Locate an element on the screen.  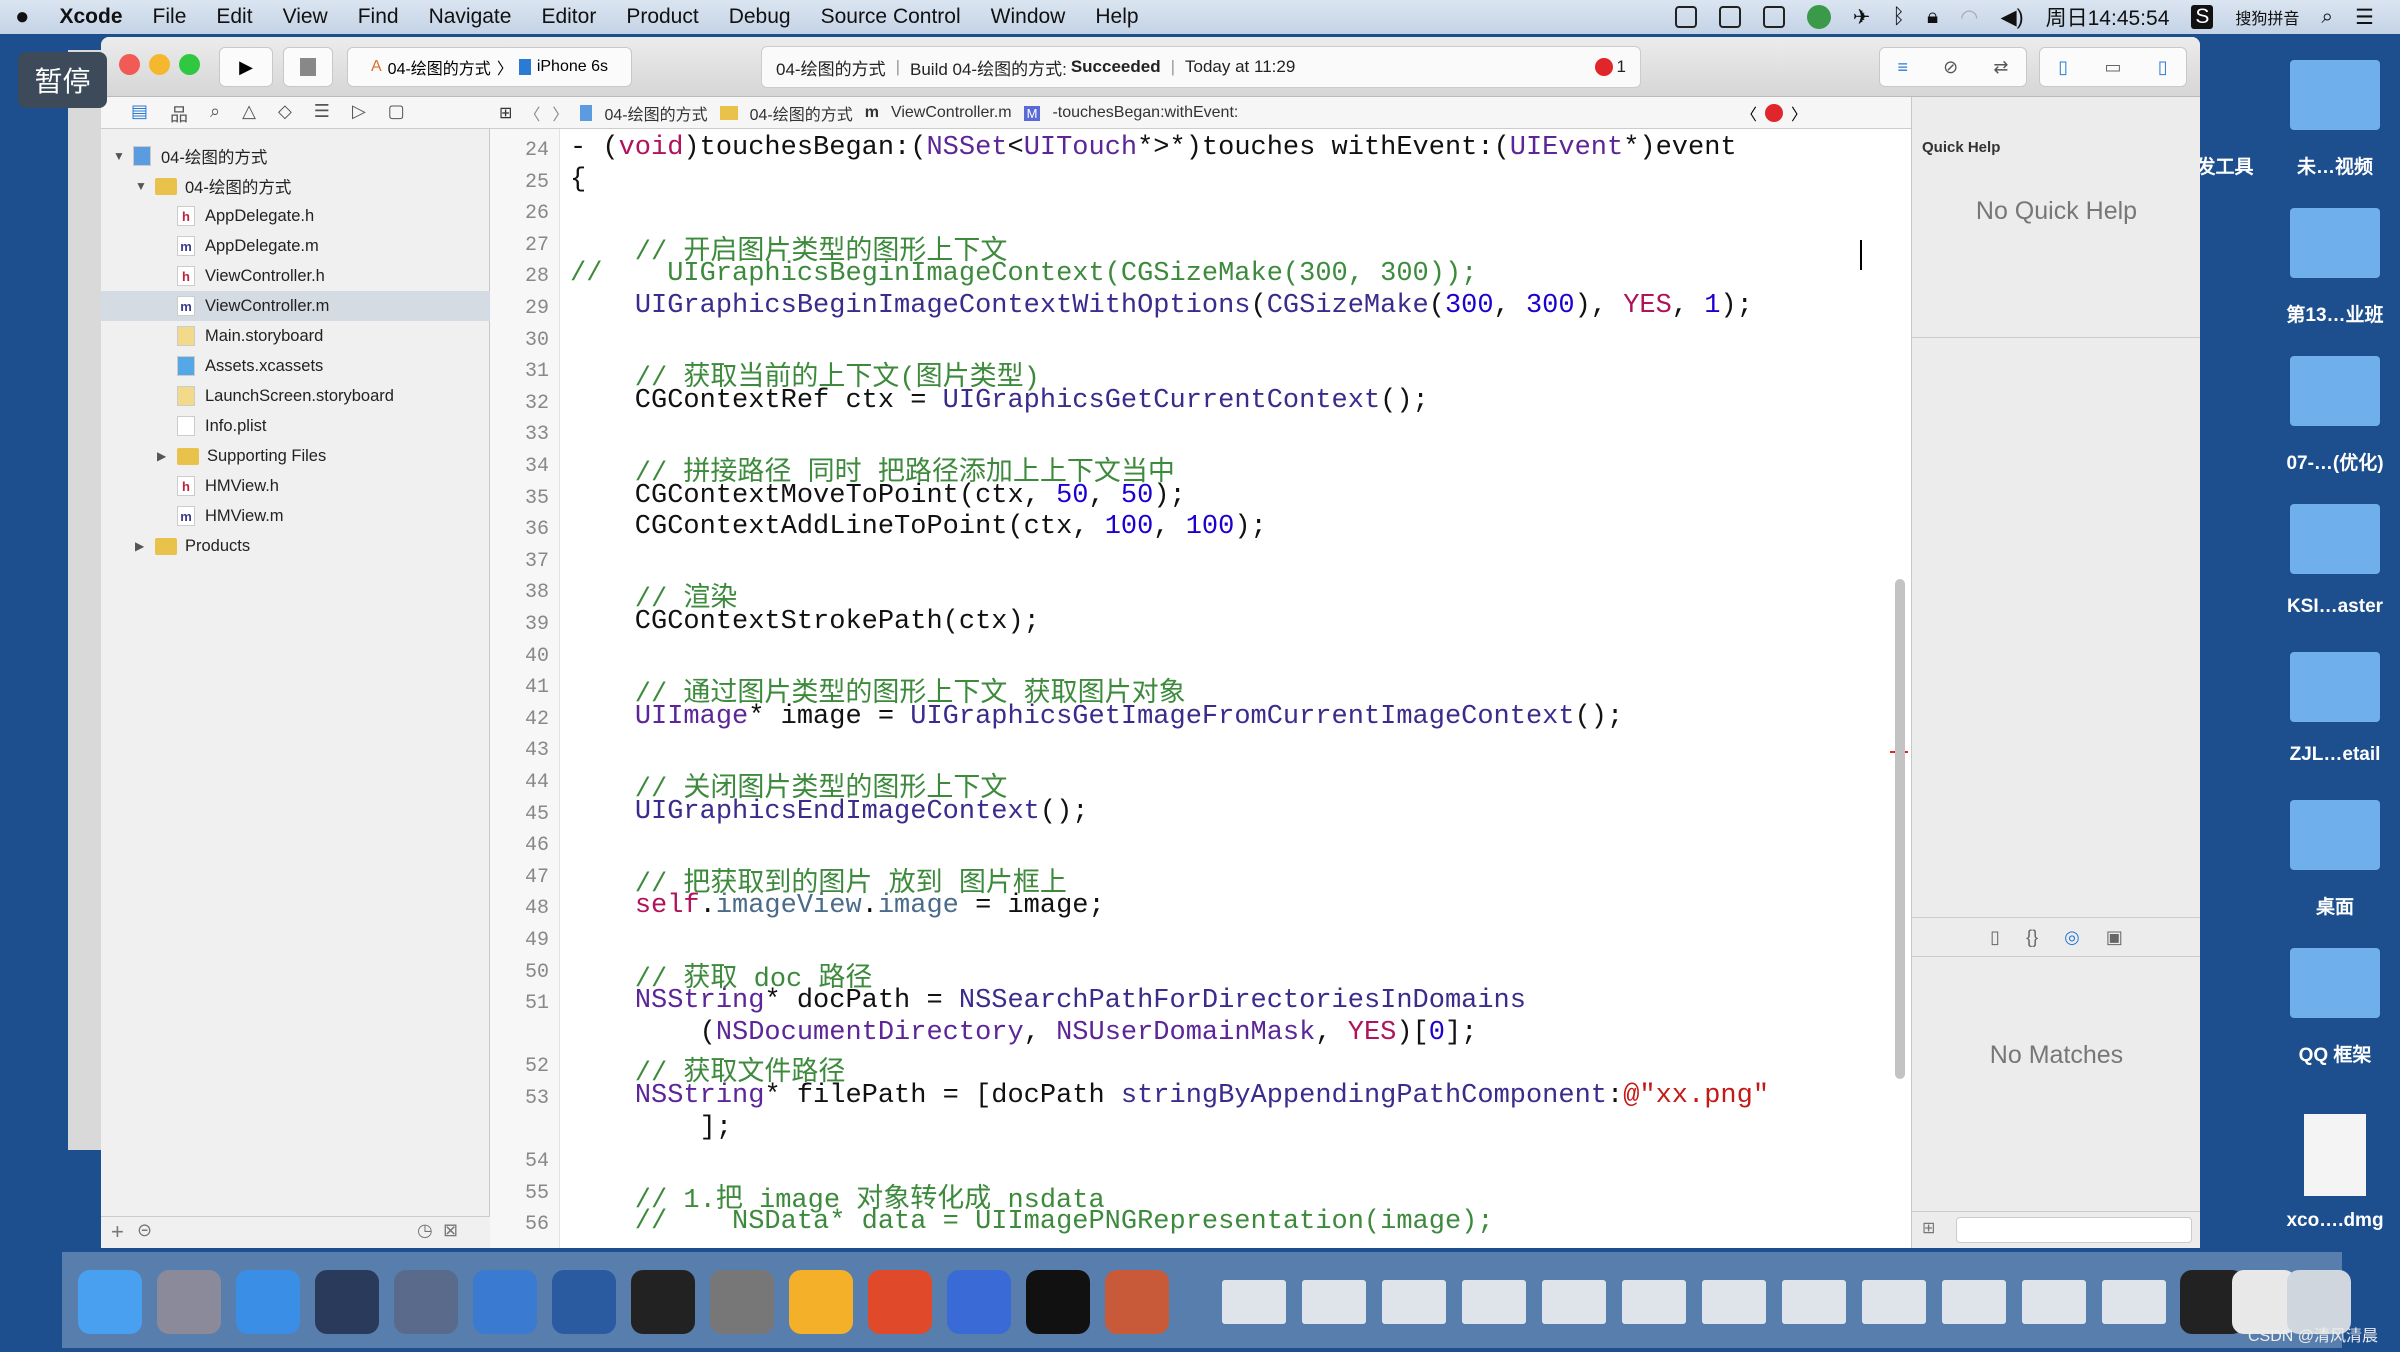
xcode-beta-icon is located at coordinates (584, 1302).